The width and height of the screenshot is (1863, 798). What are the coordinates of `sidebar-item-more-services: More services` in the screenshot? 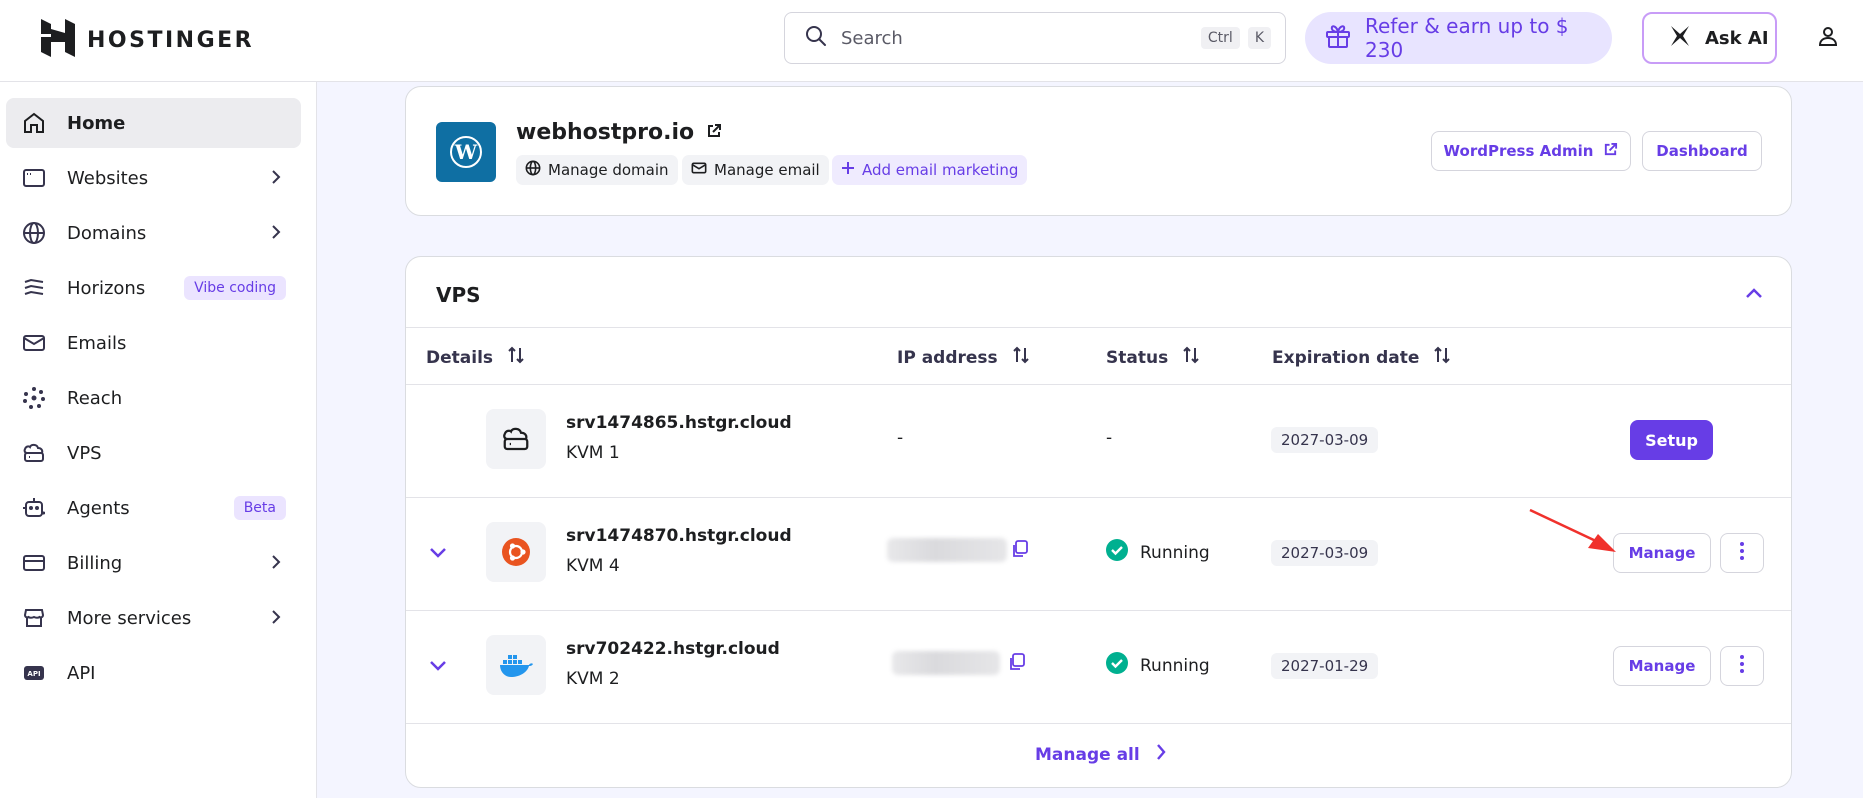 It's located at (153, 618).